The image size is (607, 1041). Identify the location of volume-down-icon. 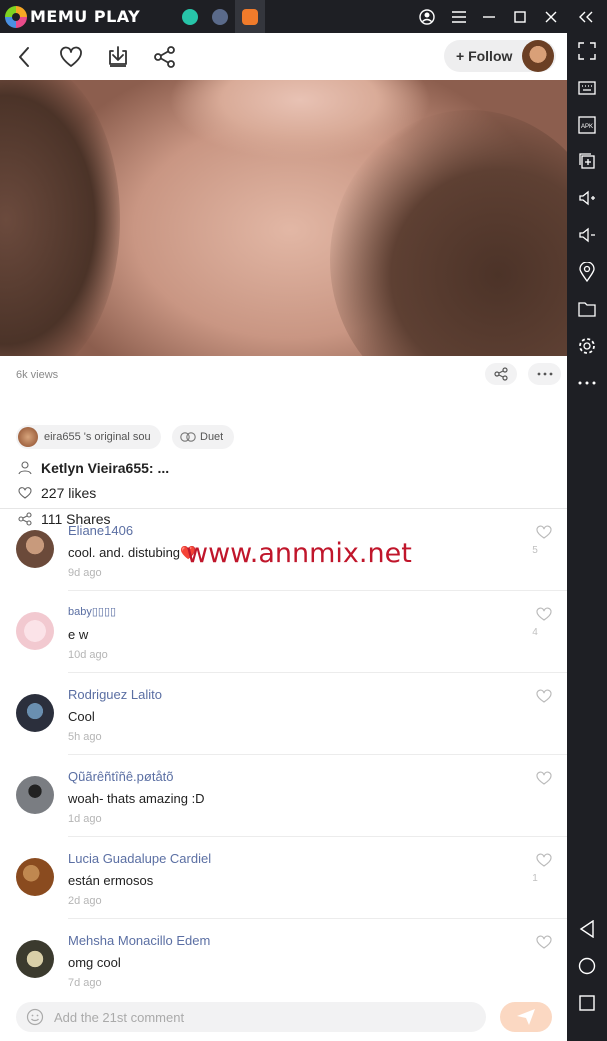
(587, 235).